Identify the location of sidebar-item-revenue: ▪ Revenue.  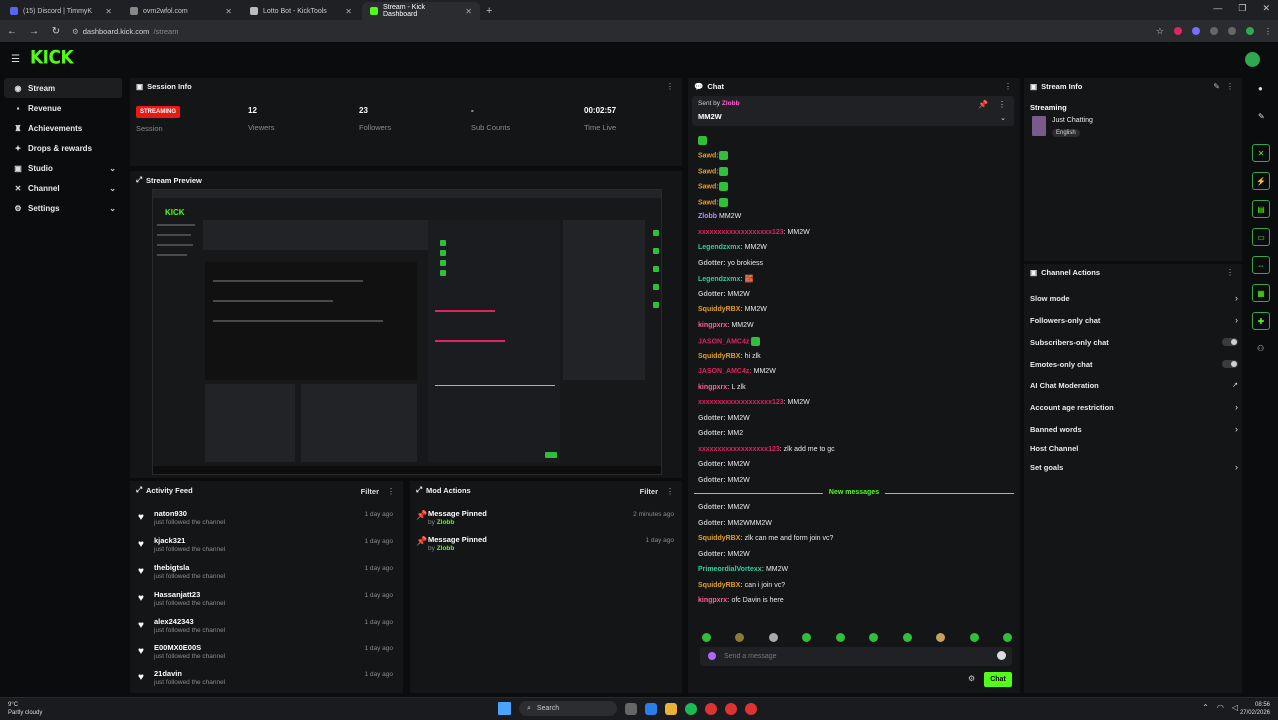
(63, 108).